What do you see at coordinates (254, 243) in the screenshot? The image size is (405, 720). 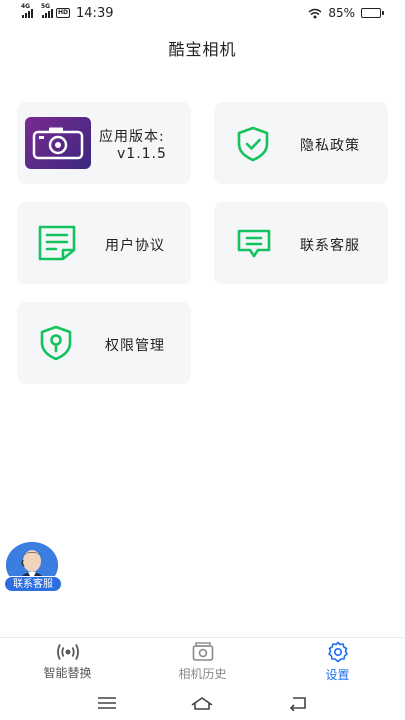 I see `message-icon` at bounding box center [254, 243].